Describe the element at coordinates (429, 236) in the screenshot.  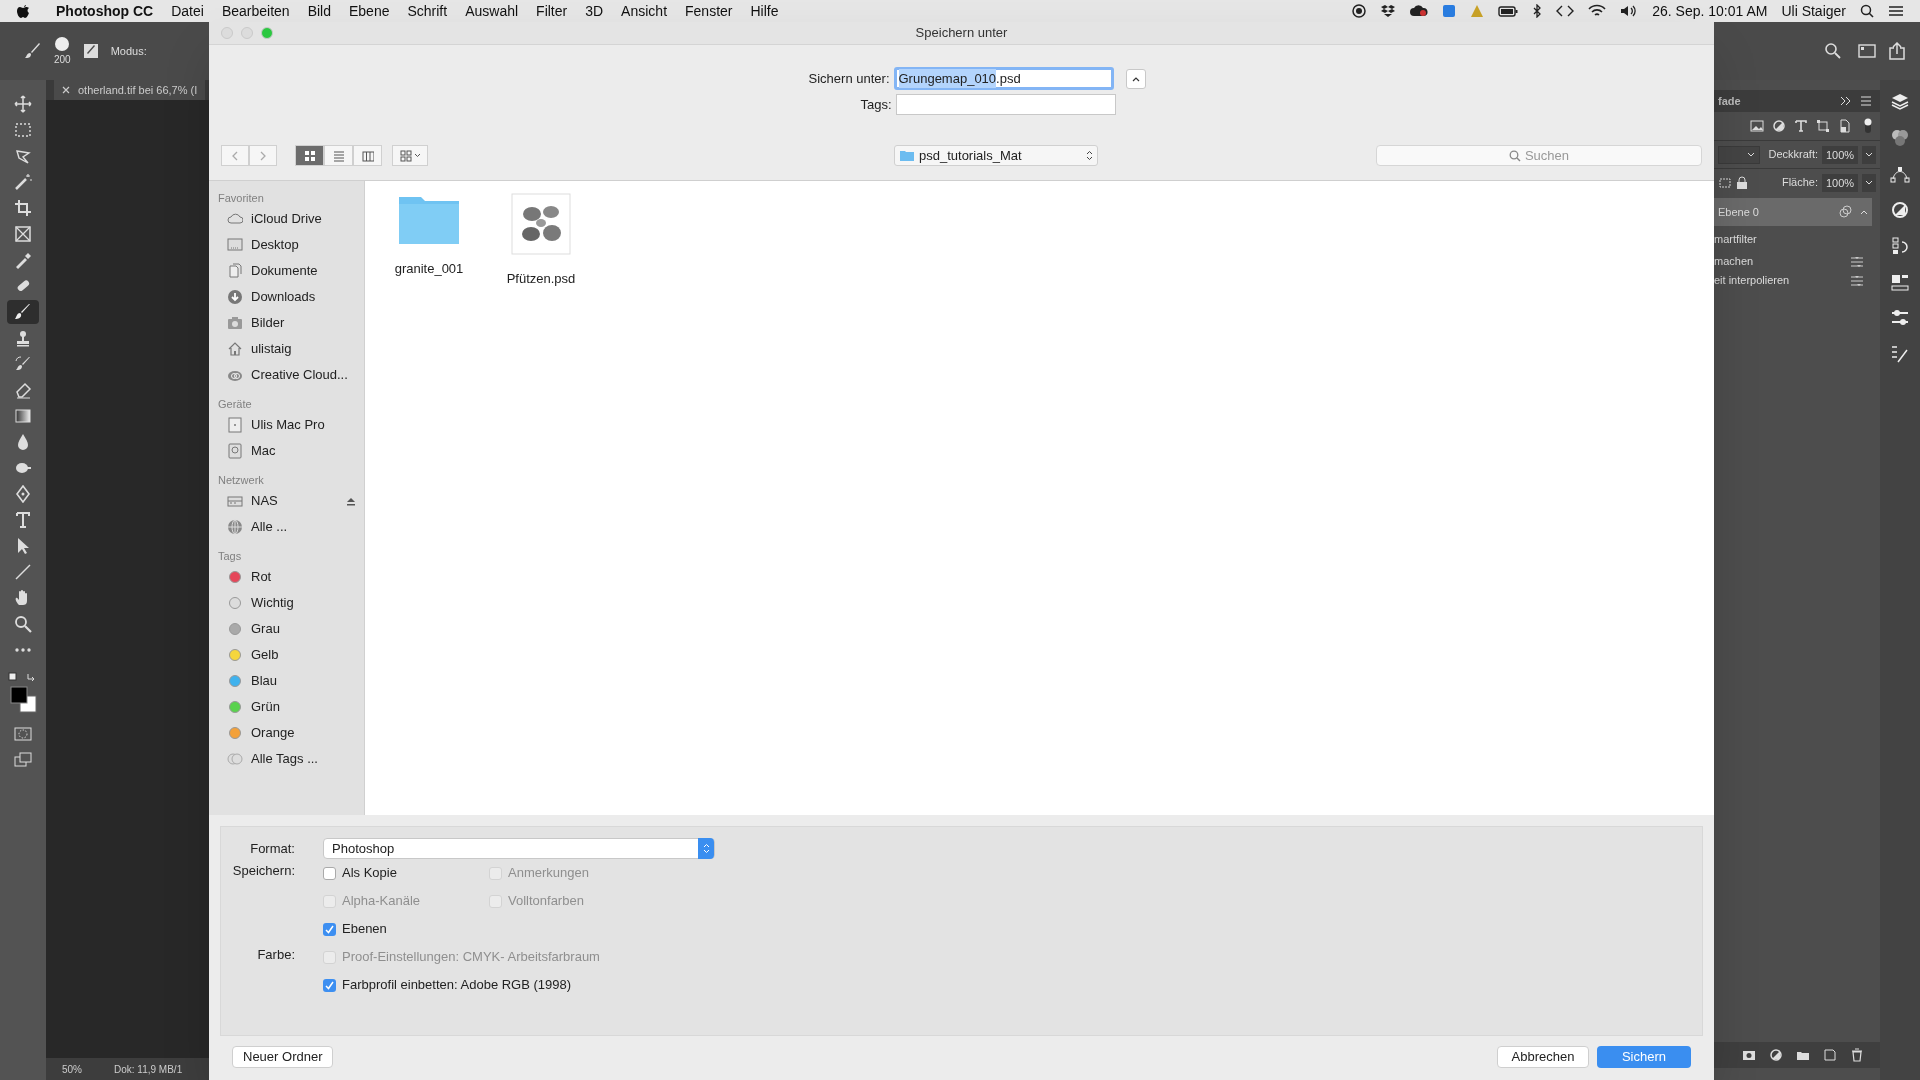
I see `folder-item: granite_001` at that location.